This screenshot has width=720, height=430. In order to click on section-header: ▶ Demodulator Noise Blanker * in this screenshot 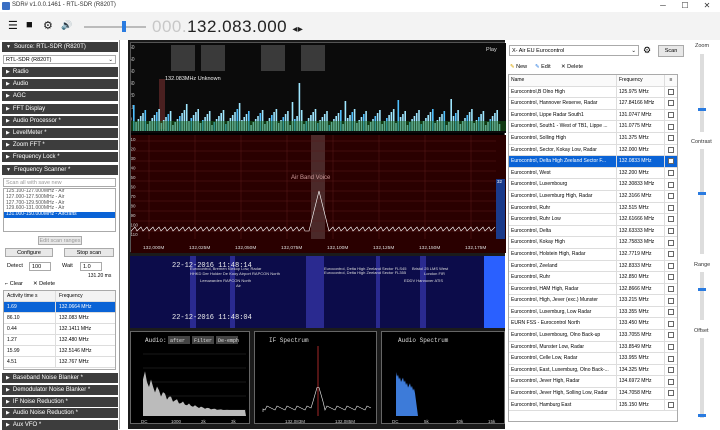, I will do `click(60, 389)`.